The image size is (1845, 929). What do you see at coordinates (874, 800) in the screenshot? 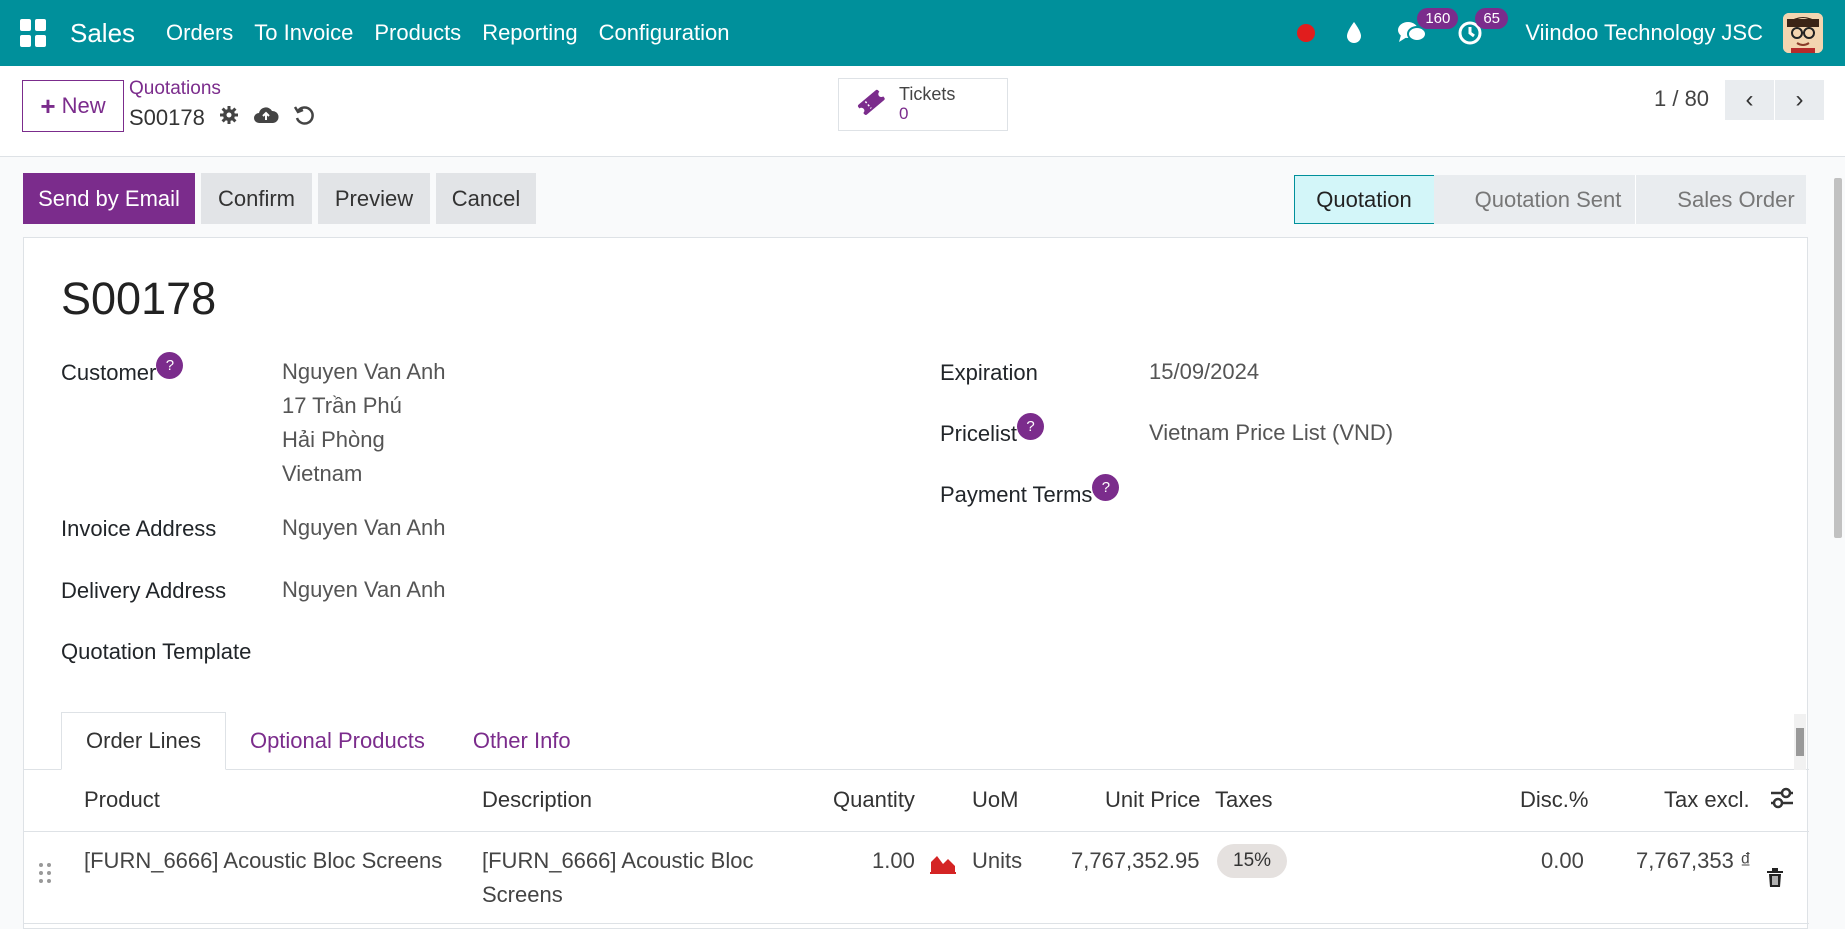
I see `column-quantity: Quantity` at bounding box center [874, 800].